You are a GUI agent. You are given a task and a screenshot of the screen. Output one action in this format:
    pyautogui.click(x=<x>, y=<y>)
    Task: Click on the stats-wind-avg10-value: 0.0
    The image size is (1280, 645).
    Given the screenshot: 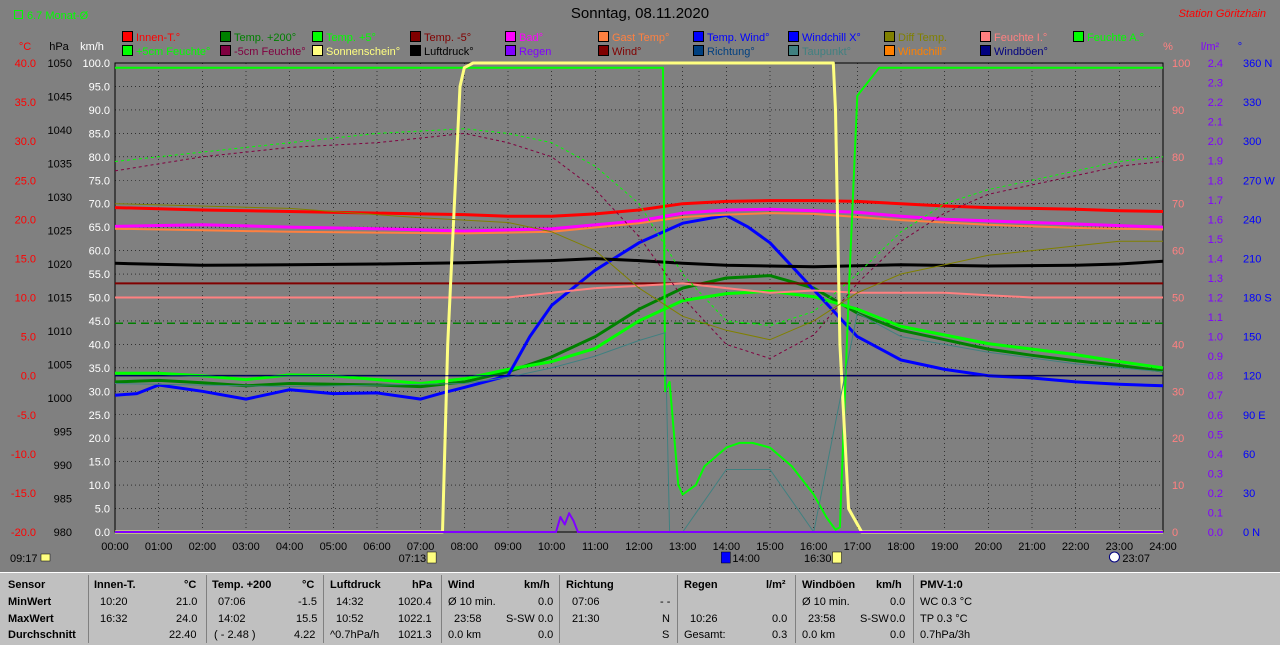 What is the action you would take?
    pyautogui.click(x=546, y=602)
    